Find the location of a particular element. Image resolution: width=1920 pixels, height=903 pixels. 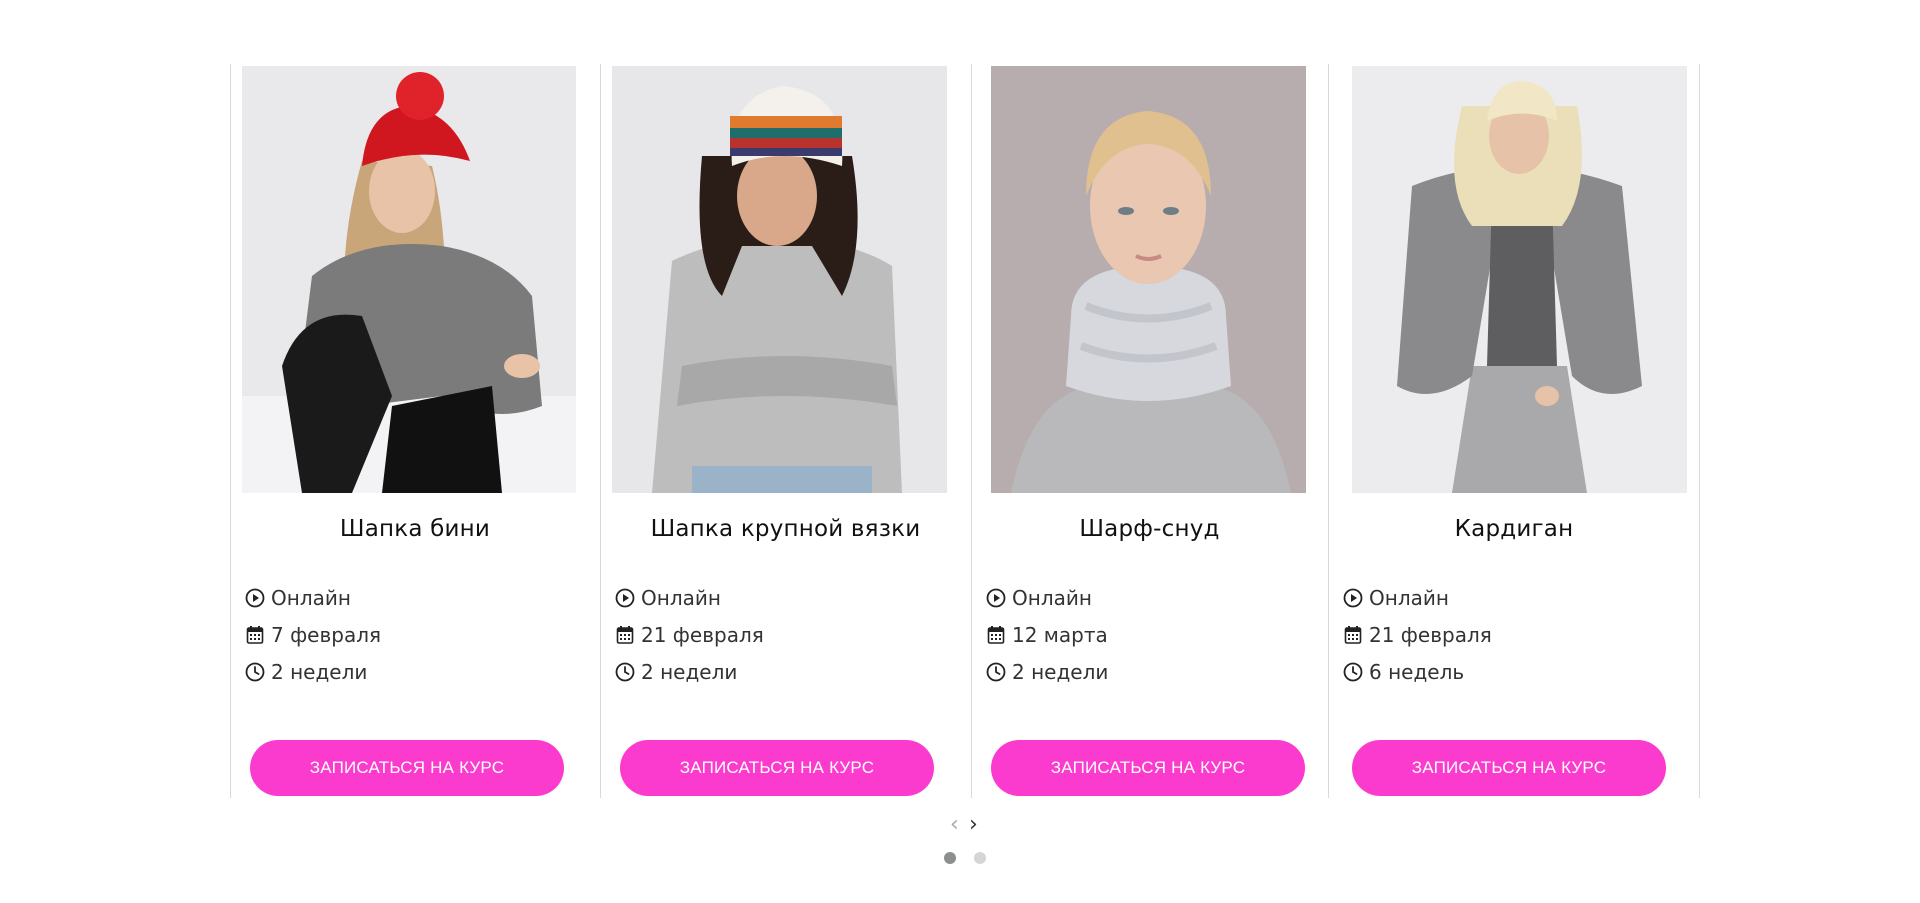

course-meta: Онлайн 21 февраля 2 недели is located at coordinates (689, 634).